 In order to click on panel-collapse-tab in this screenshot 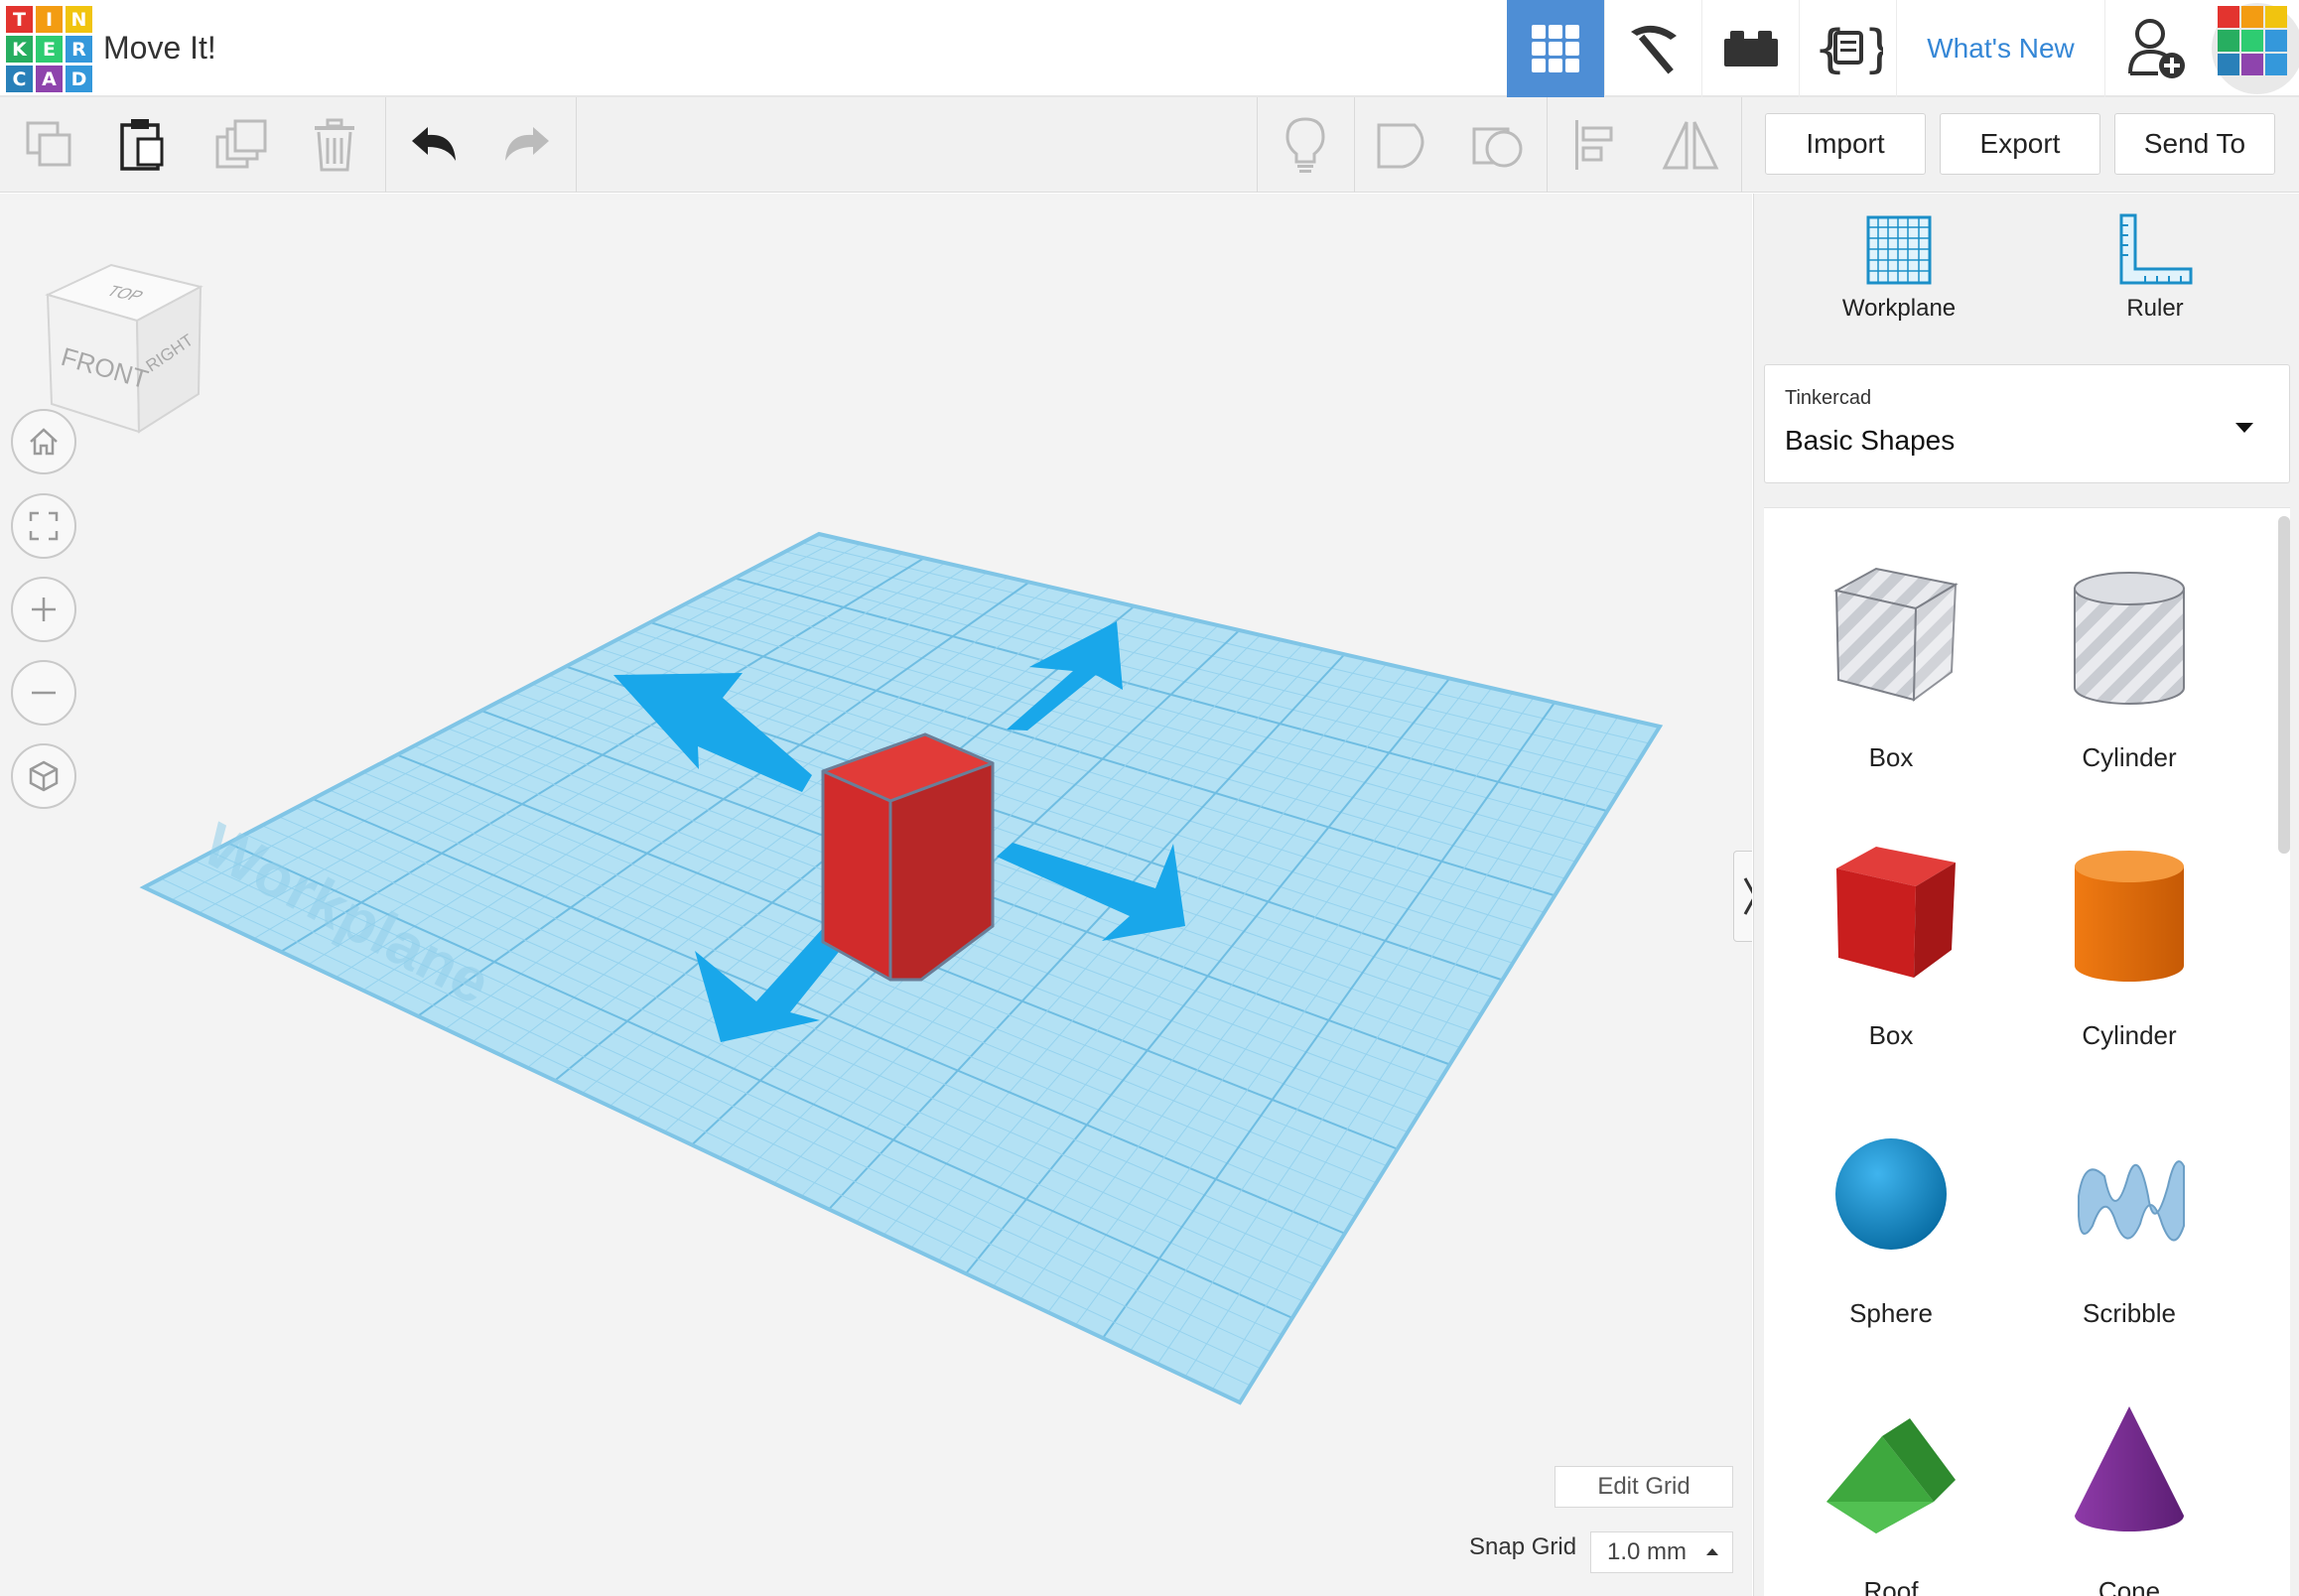, I will do `click(1743, 896)`.